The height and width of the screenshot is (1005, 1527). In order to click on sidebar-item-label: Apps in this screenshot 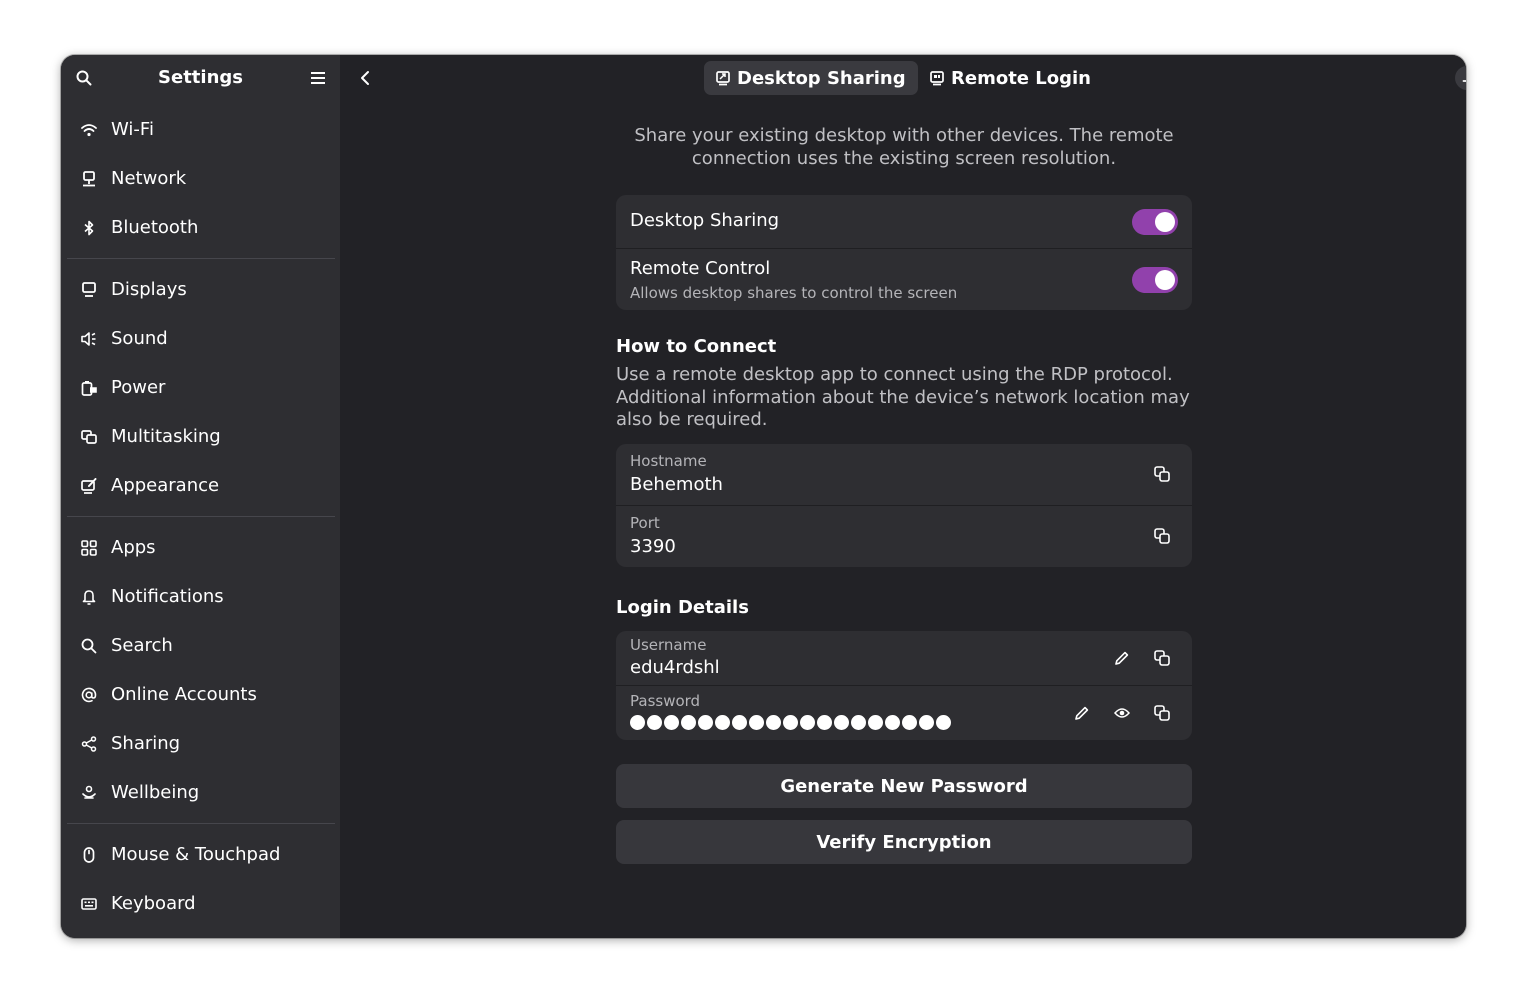, I will do `click(133, 547)`.